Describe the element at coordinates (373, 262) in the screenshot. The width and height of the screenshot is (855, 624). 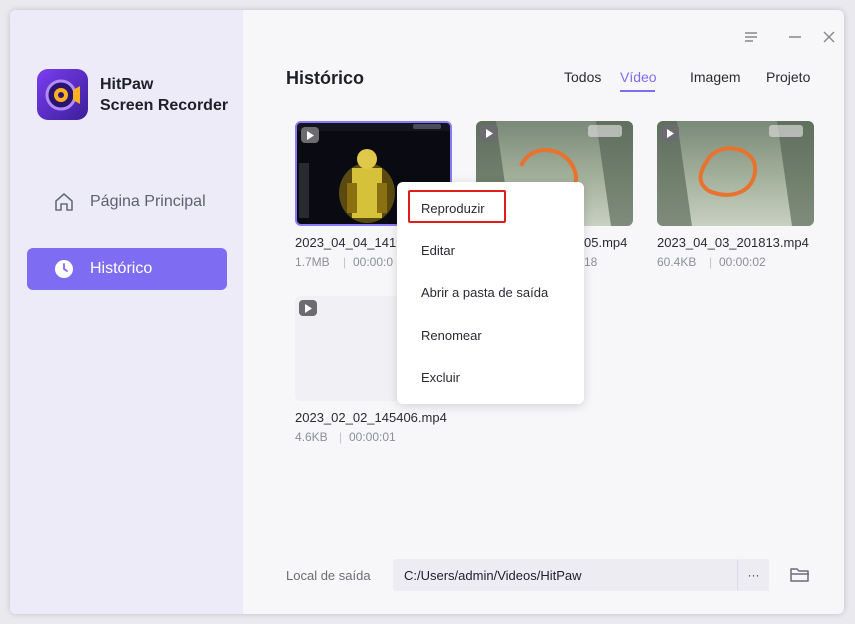
I see `file-duration: 00:00:0` at that location.